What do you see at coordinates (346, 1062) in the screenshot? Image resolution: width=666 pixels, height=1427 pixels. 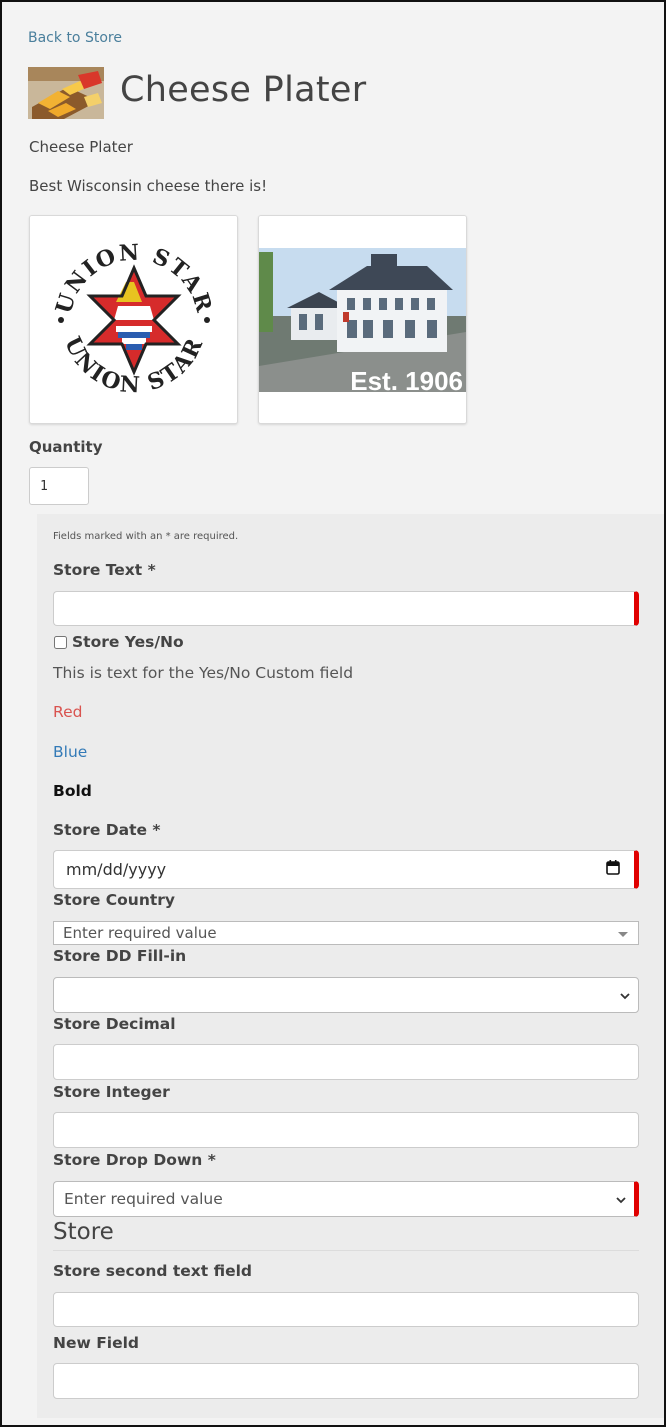 I see `store-decimal-input` at bounding box center [346, 1062].